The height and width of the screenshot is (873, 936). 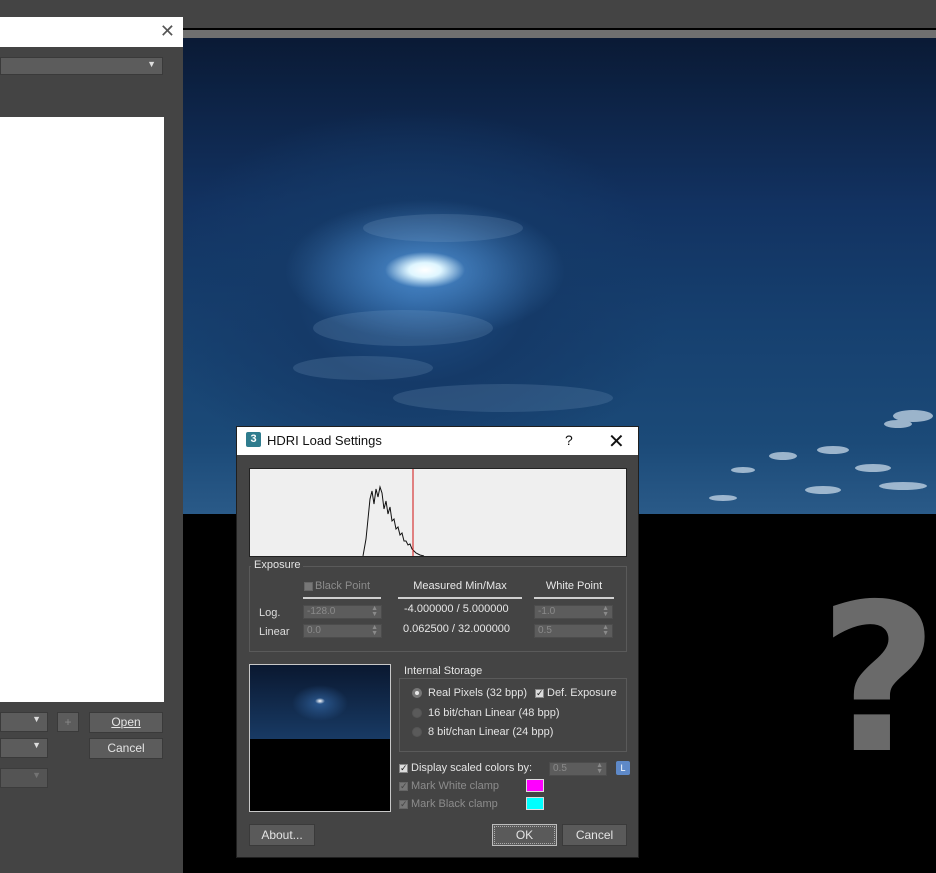 What do you see at coordinates (457, 629) in the screenshot?
I see `measured-linear-value: 0.062500 / 32.000000` at bounding box center [457, 629].